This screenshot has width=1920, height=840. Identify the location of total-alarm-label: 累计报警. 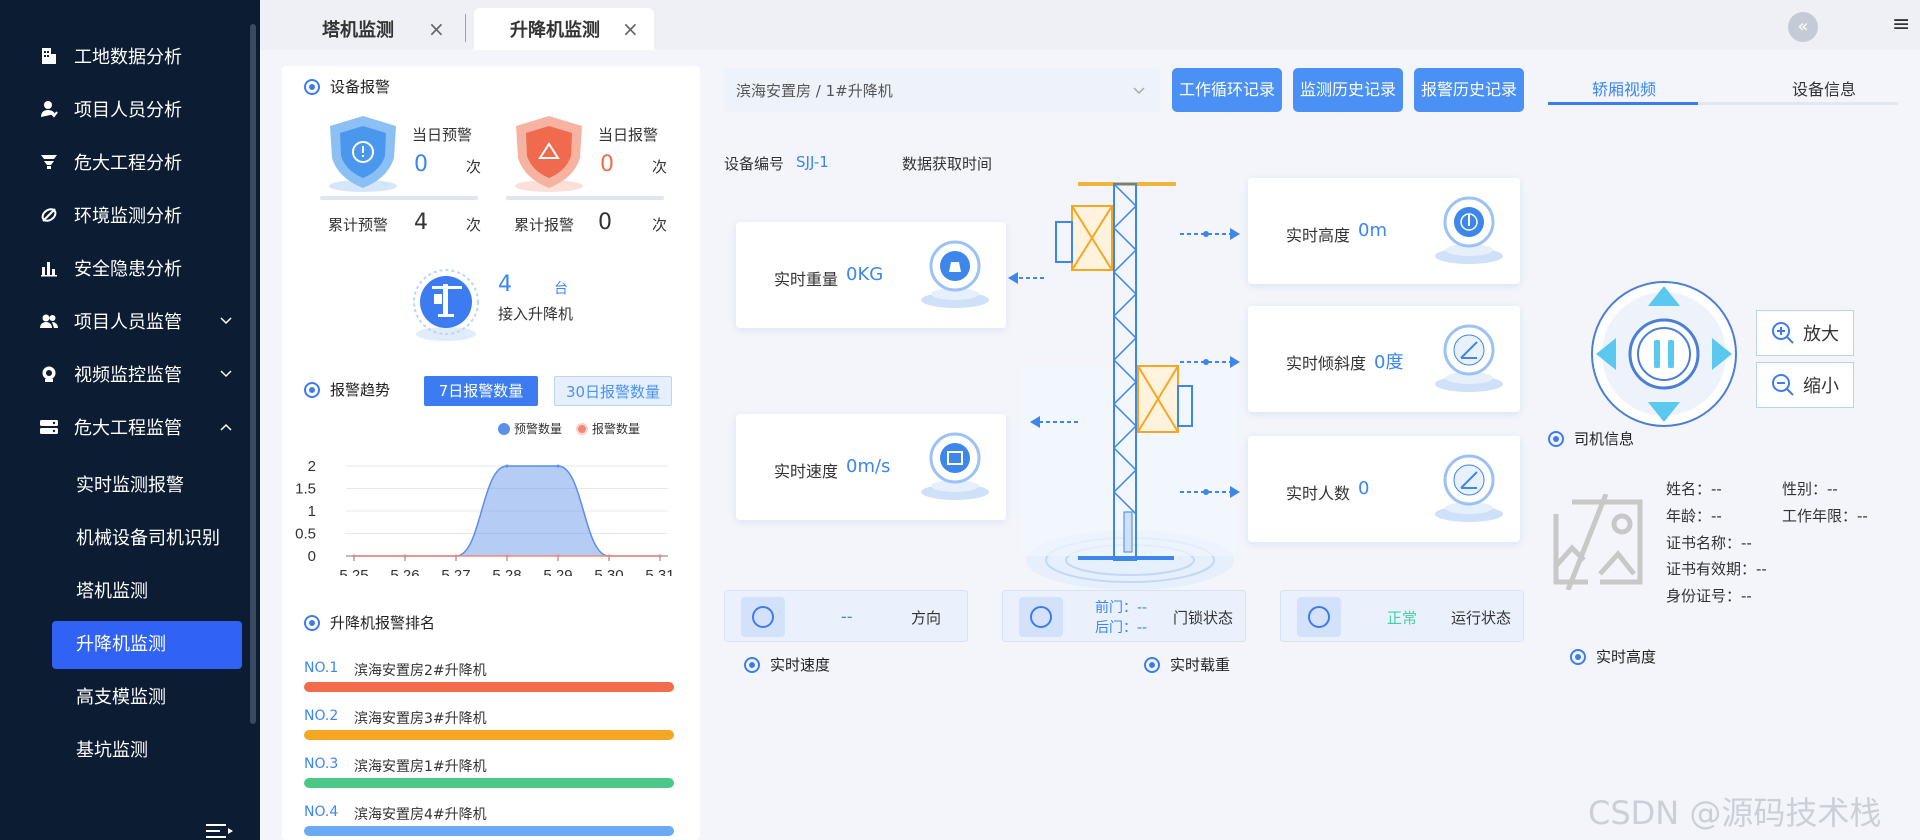
(544, 225).